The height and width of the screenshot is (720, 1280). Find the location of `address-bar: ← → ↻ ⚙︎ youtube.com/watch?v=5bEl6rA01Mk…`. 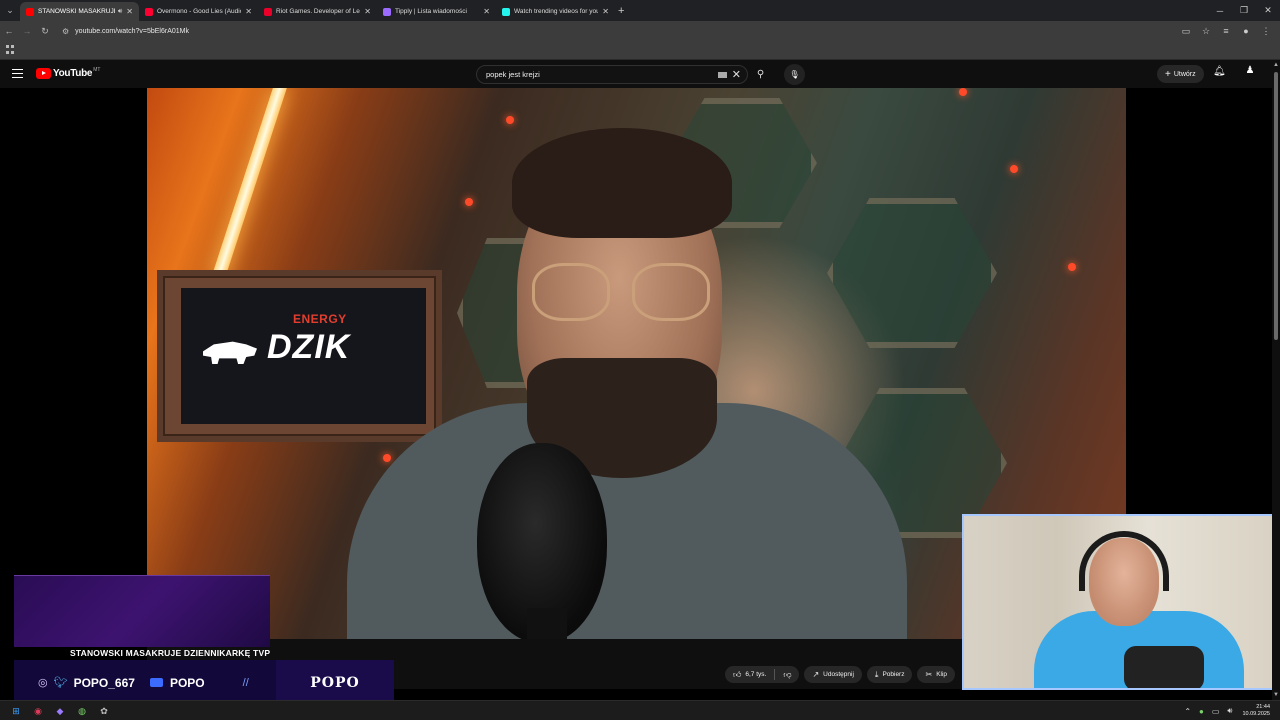

address-bar: ← → ↻ ⚙︎ youtube.com/watch?v=5bEl6rA01Mk… is located at coordinates (640, 31).